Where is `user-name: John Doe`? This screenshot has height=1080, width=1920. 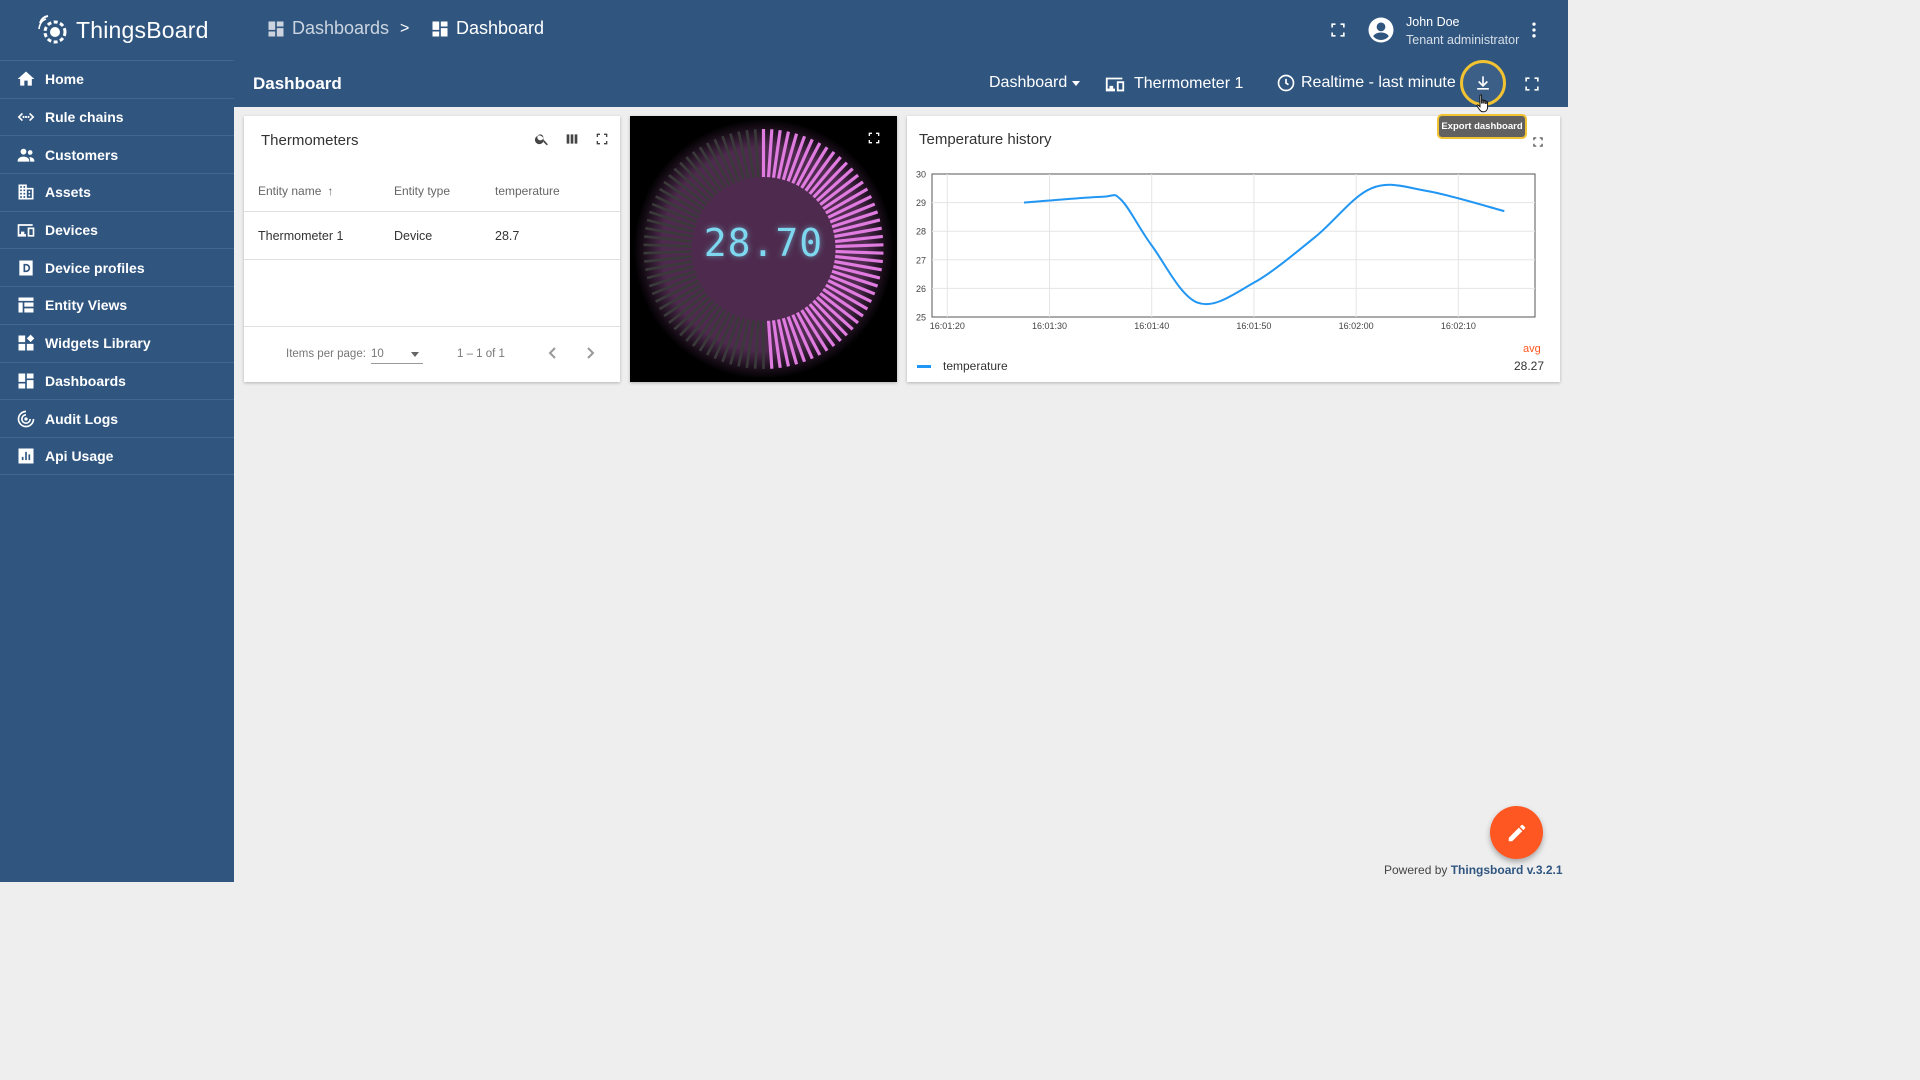 user-name: John Doe is located at coordinates (1433, 22).